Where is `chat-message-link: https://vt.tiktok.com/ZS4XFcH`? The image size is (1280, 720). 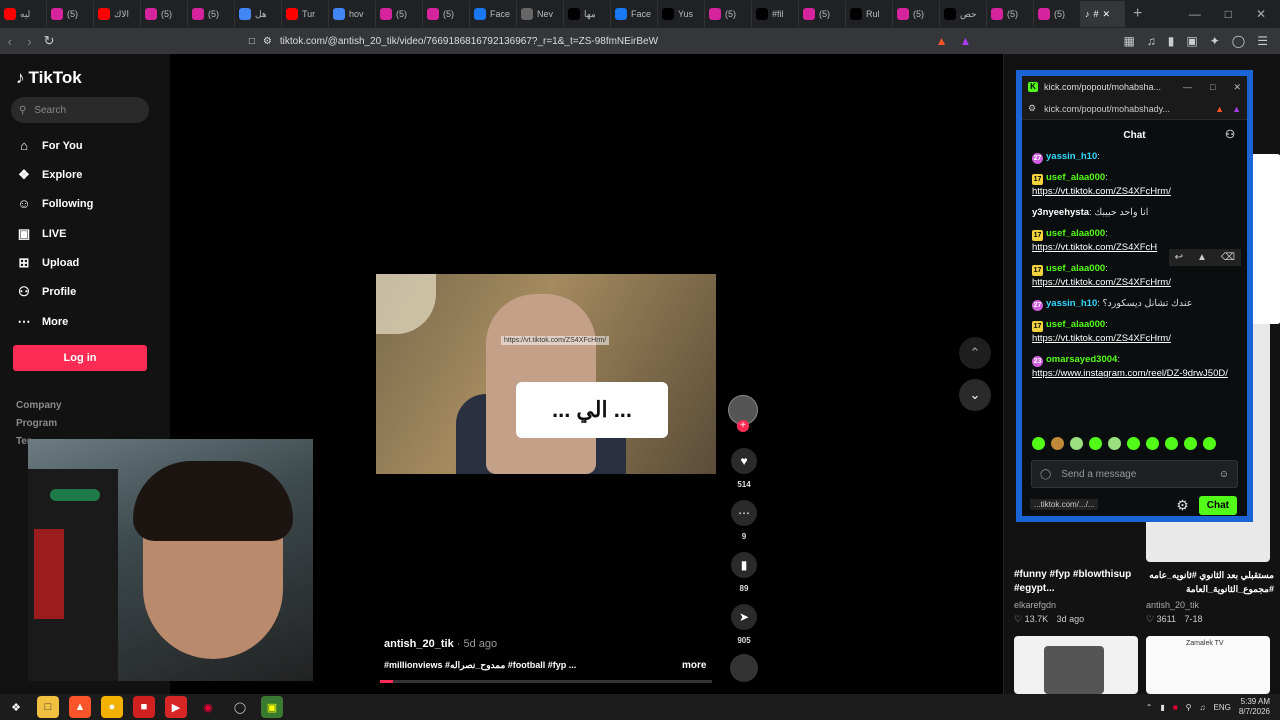
chat-message-link: https://vt.tiktok.com/ZS4XFcH is located at coordinates (1094, 247).